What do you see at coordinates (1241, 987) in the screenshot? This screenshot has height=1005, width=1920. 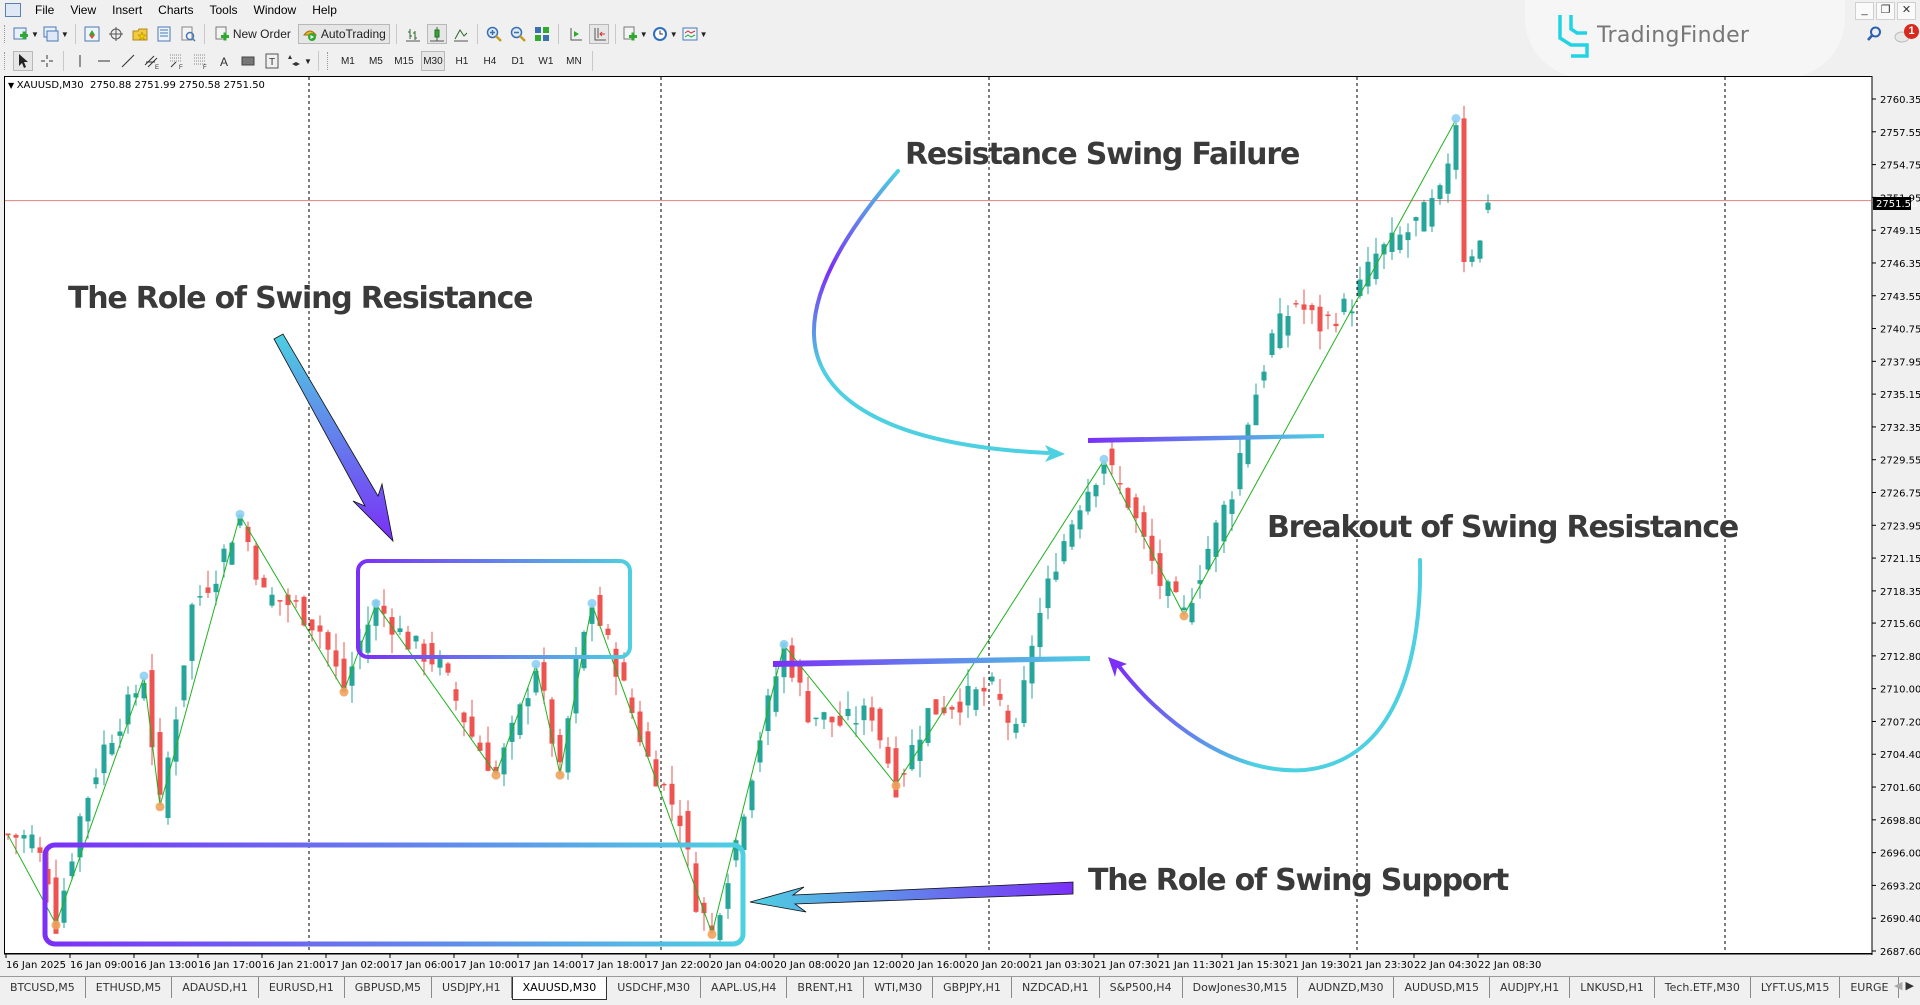 I see `tab-dowjones30-m15: DowJones30,M15` at bounding box center [1241, 987].